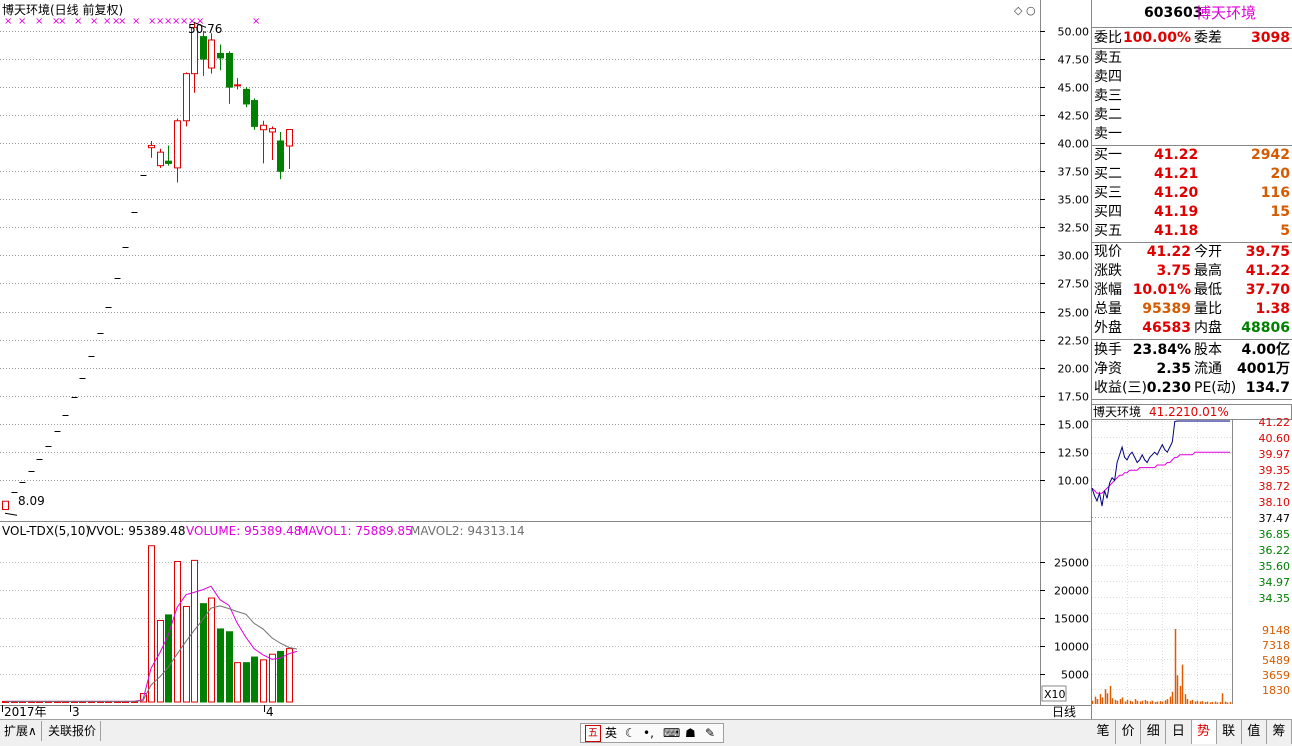  I want to click on tab-expand: 扩展∧, so click(21, 731).